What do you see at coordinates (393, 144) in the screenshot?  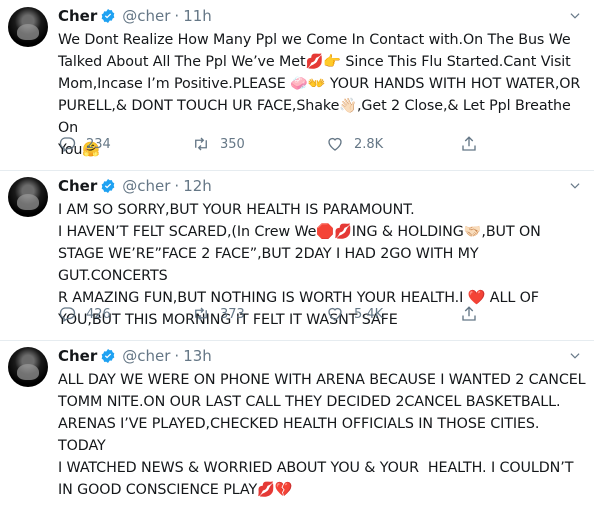 I see `like-button: 2.8K` at bounding box center [393, 144].